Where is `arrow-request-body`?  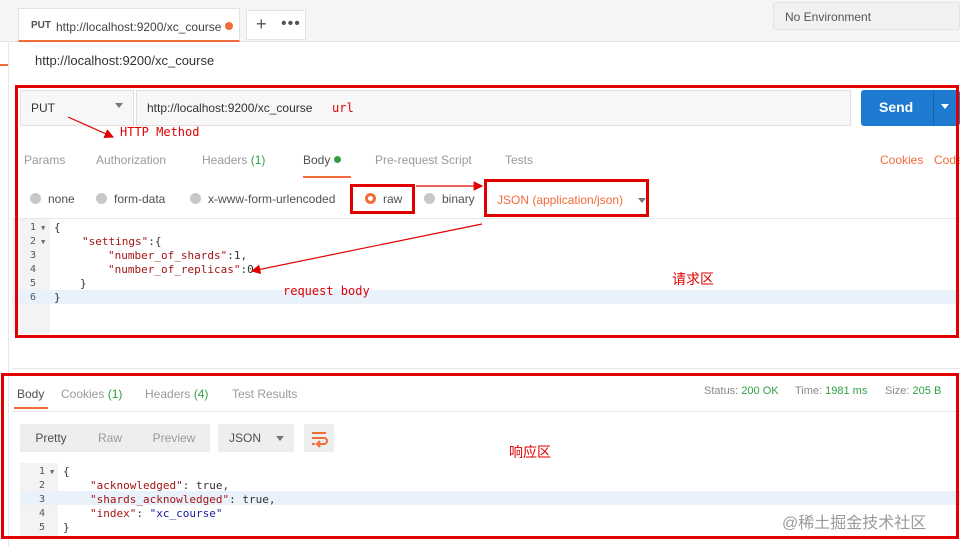 arrow-request-body is located at coordinates (366, 249).